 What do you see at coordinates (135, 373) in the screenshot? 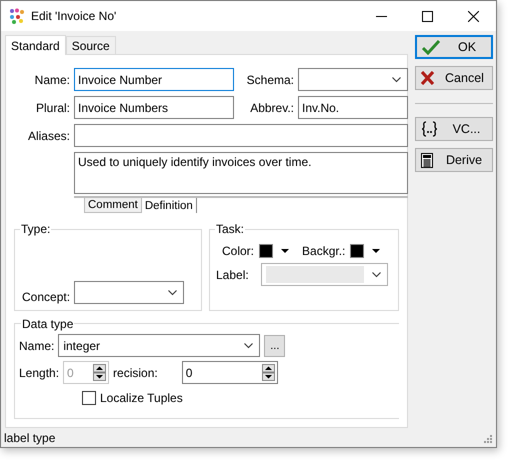
I see `field-label: recision:` at bounding box center [135, 373].